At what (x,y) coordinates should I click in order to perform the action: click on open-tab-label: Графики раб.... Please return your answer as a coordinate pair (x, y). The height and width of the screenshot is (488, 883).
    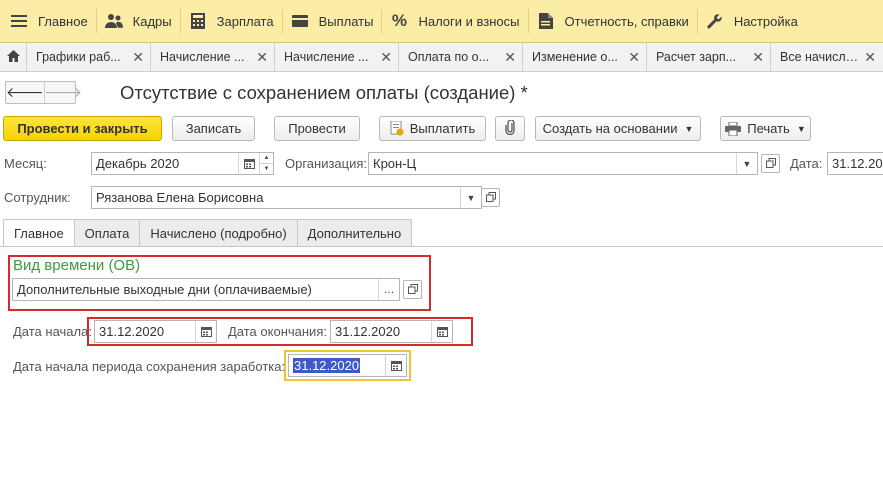
    Looking at the image, I should click on (78, 57).